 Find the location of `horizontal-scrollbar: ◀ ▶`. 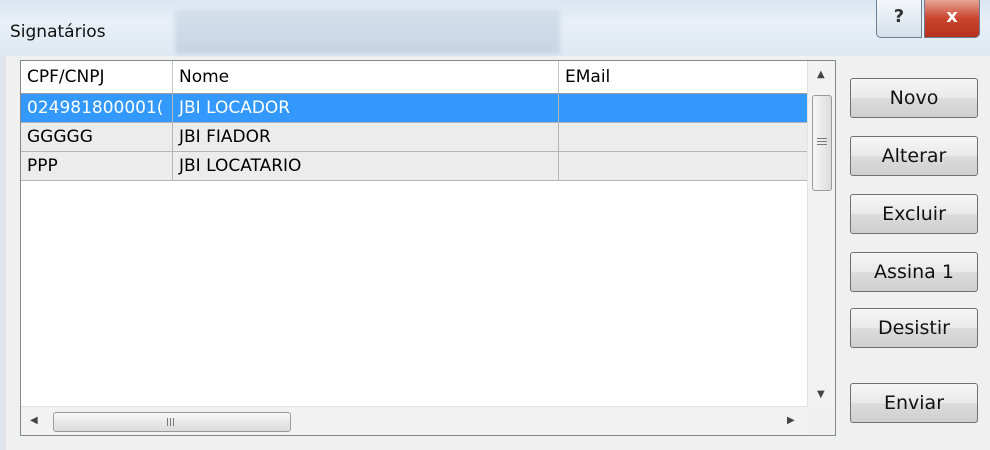

horizontal-scrollbar: ◀ ▶ is located at coordinates (415, 420).